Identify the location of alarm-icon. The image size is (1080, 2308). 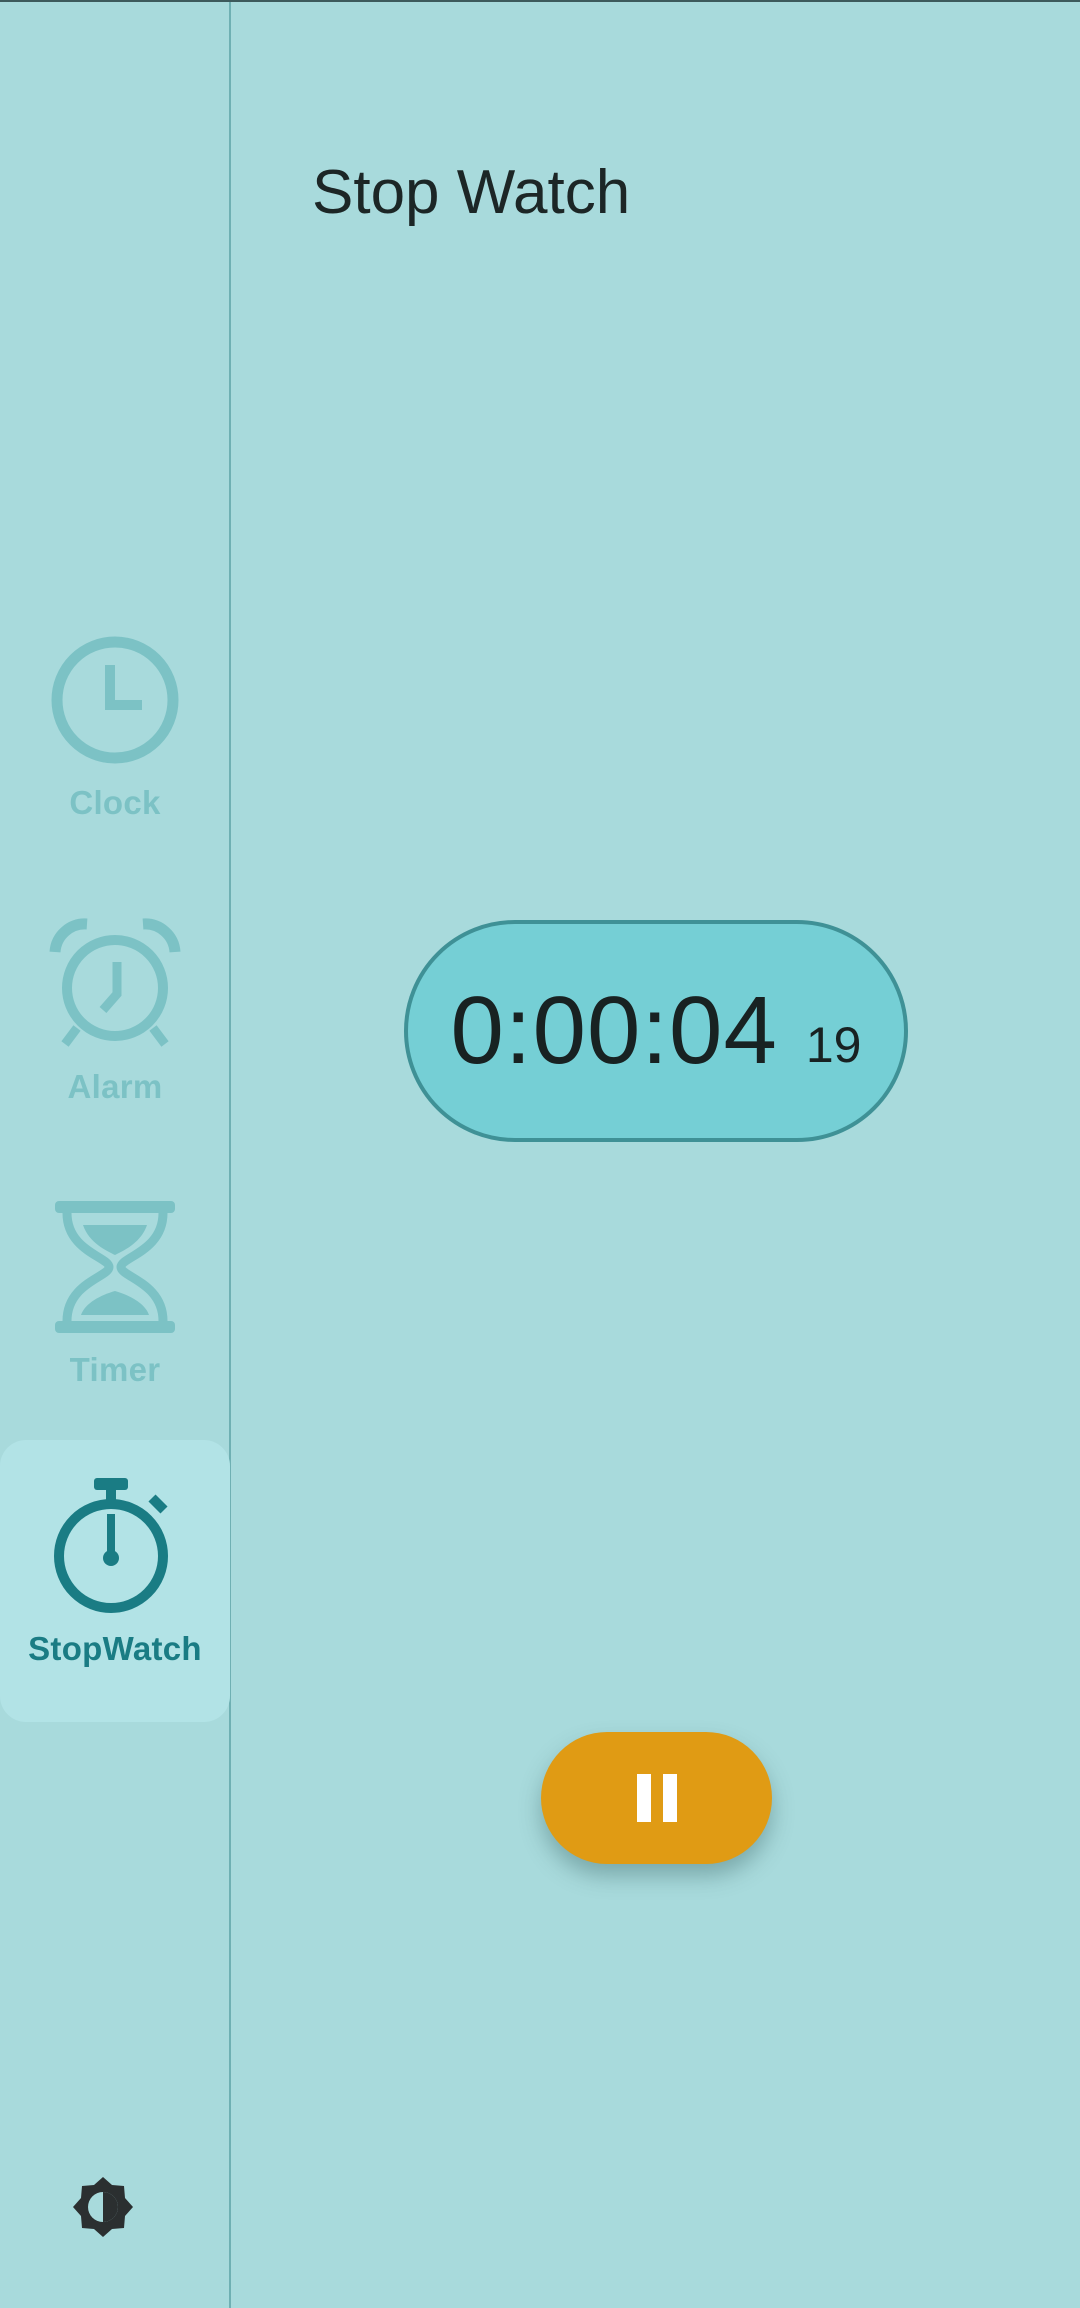
(115, 984).